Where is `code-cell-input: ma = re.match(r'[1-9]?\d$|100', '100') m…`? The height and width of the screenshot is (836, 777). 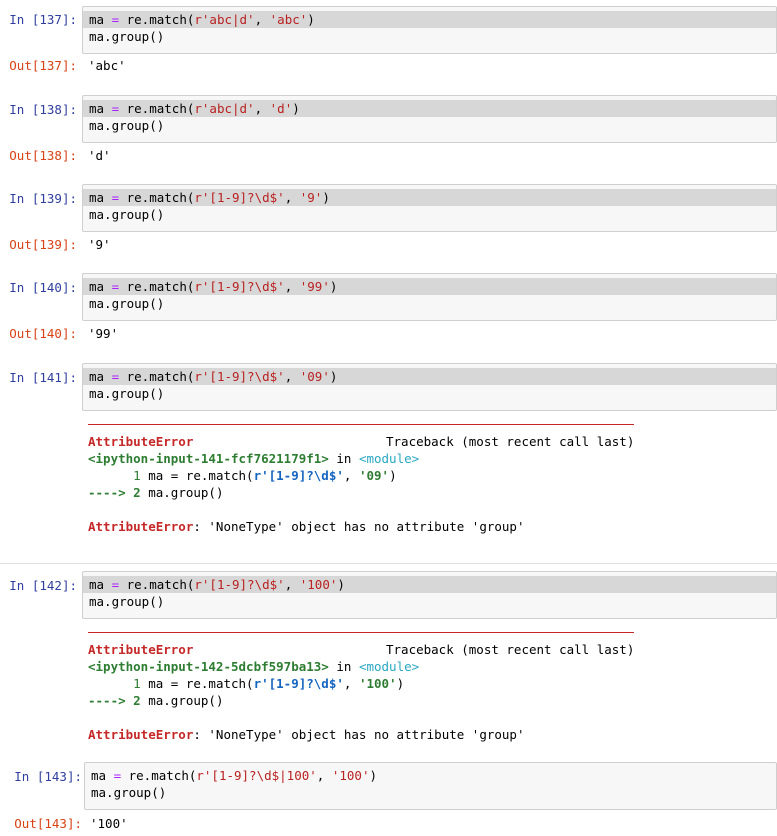
code-cell-input: ma = re.match(r'[1-9]?\d$|100', '100') m… is located at coordinates (430, 786).